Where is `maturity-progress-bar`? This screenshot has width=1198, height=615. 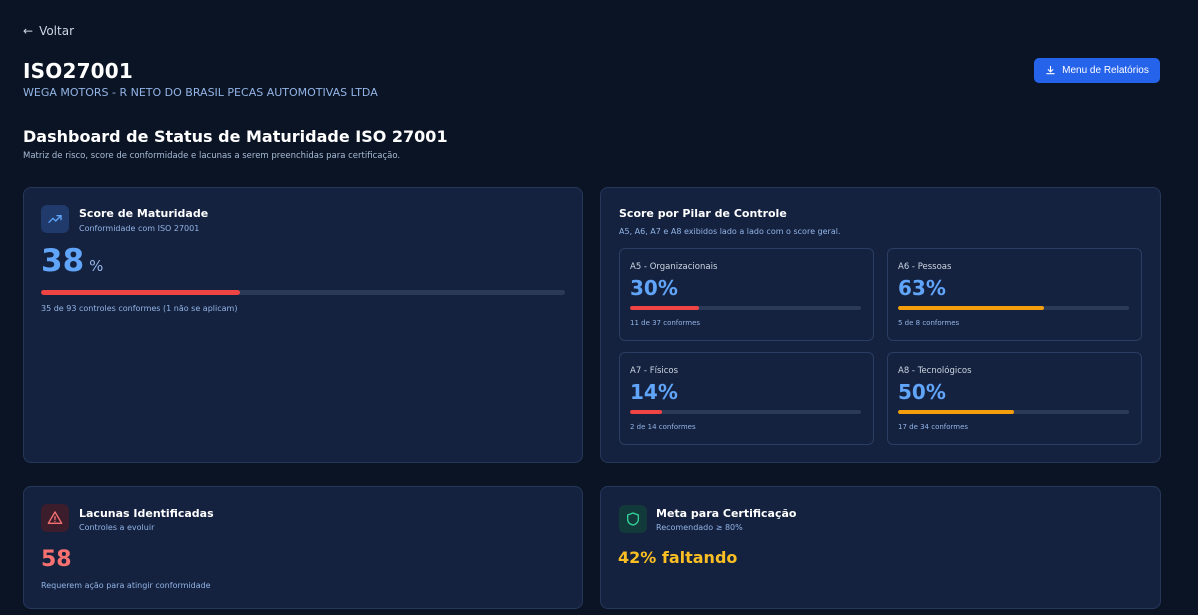 maturity-progress-bar is located at coordinates (303, 292).